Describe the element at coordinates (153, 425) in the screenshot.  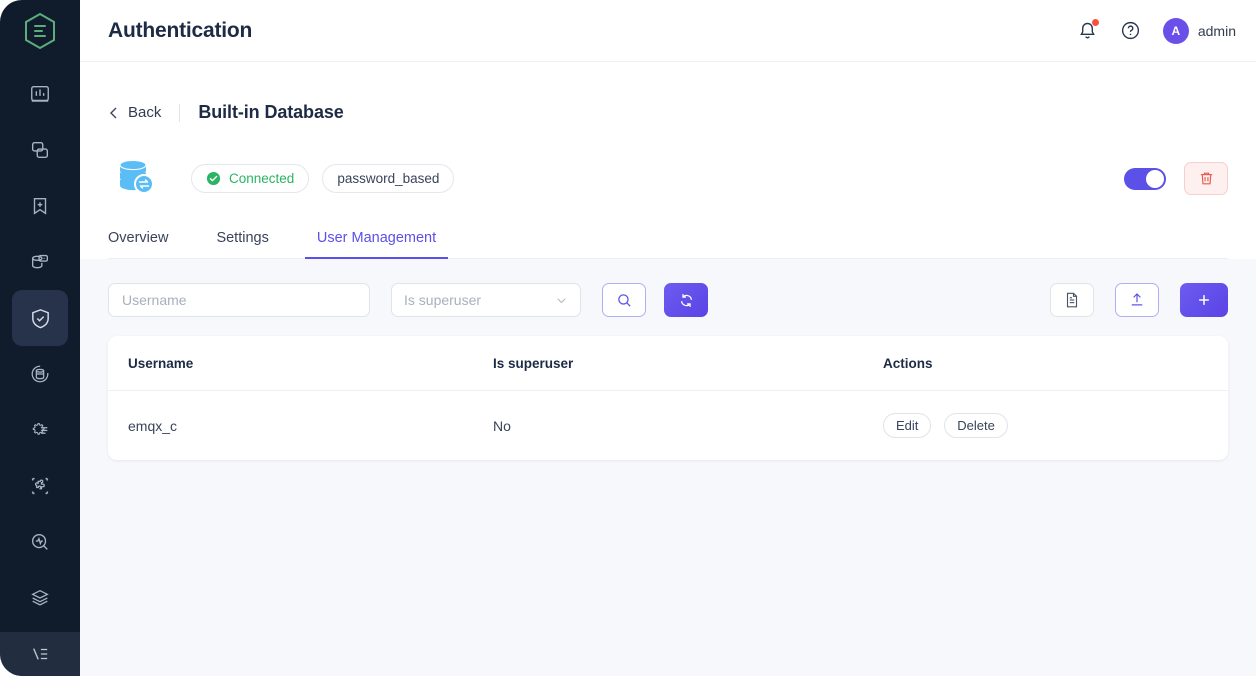
I see `cell-username: emqx_c` at that location.